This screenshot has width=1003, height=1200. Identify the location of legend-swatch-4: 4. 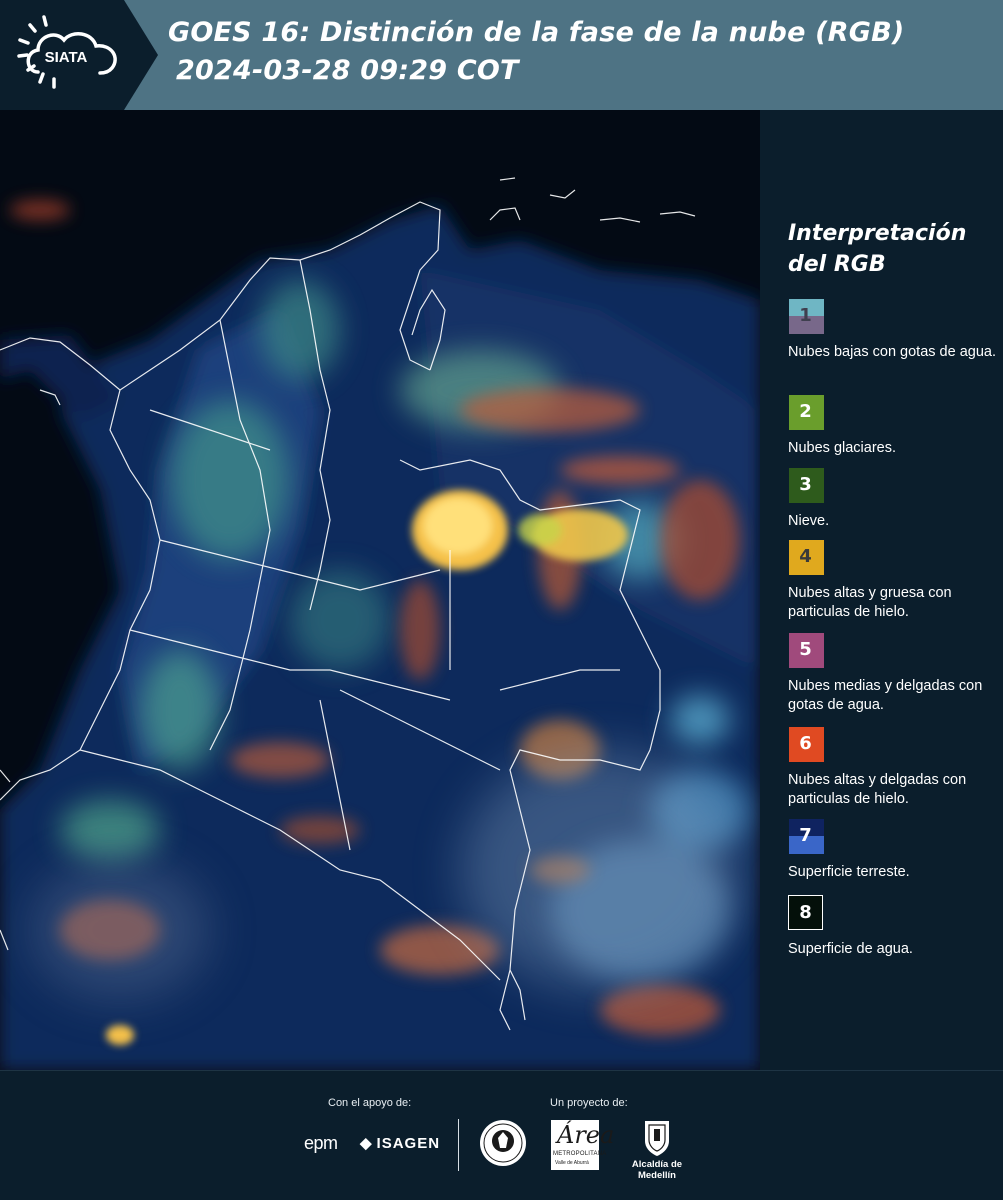
(806, 557).